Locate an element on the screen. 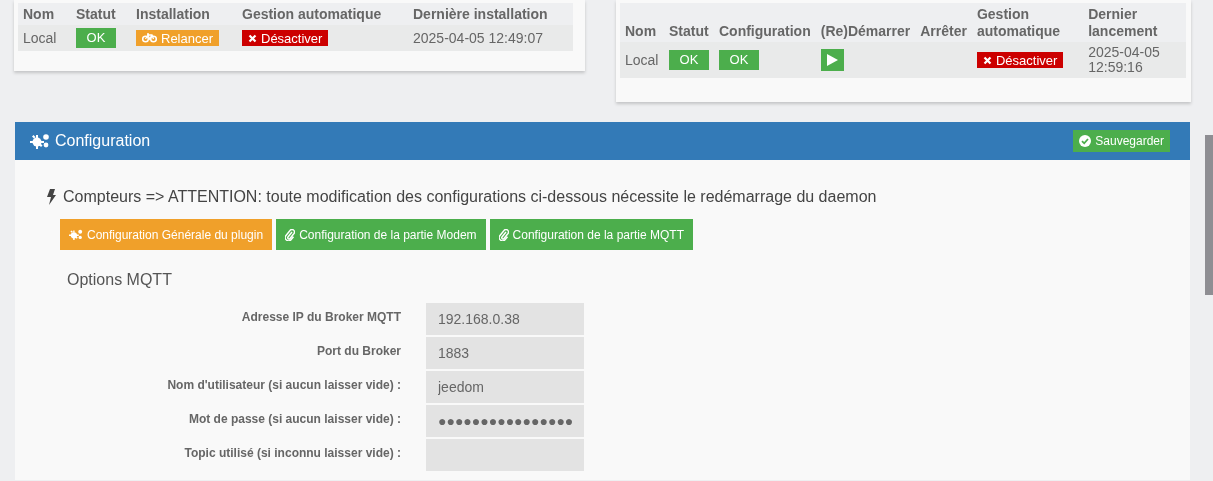 This screenshot has height=481, width=1213. input-field: jeedom is located at coordinates (505, 387).